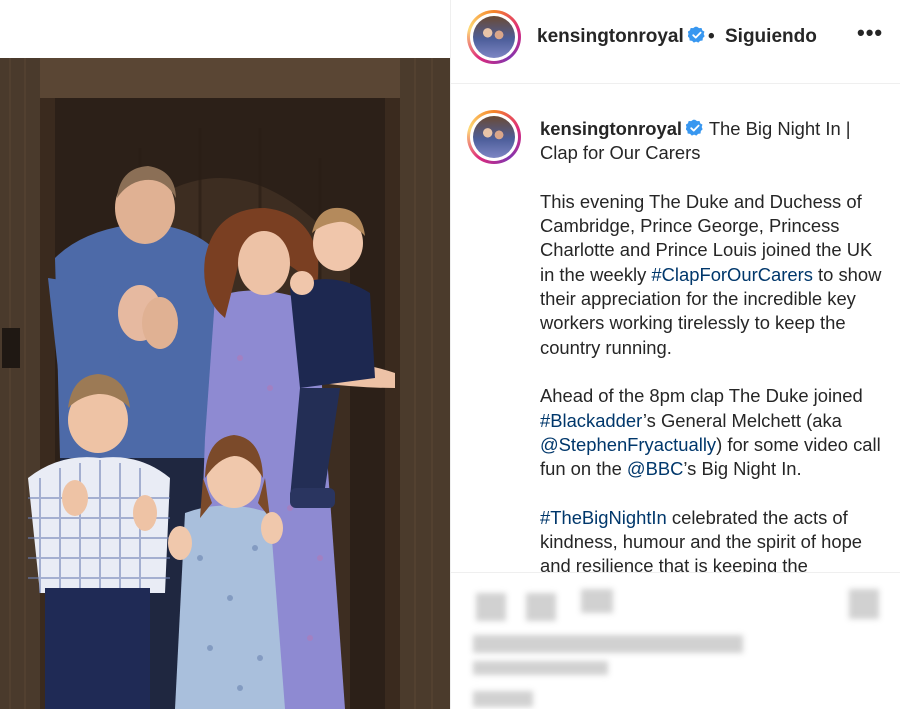  What do you see at coordinates (742, 469) in the screenshot?
I see `caption-text: ’s Big Night In.` at bounding box center [742, 469].